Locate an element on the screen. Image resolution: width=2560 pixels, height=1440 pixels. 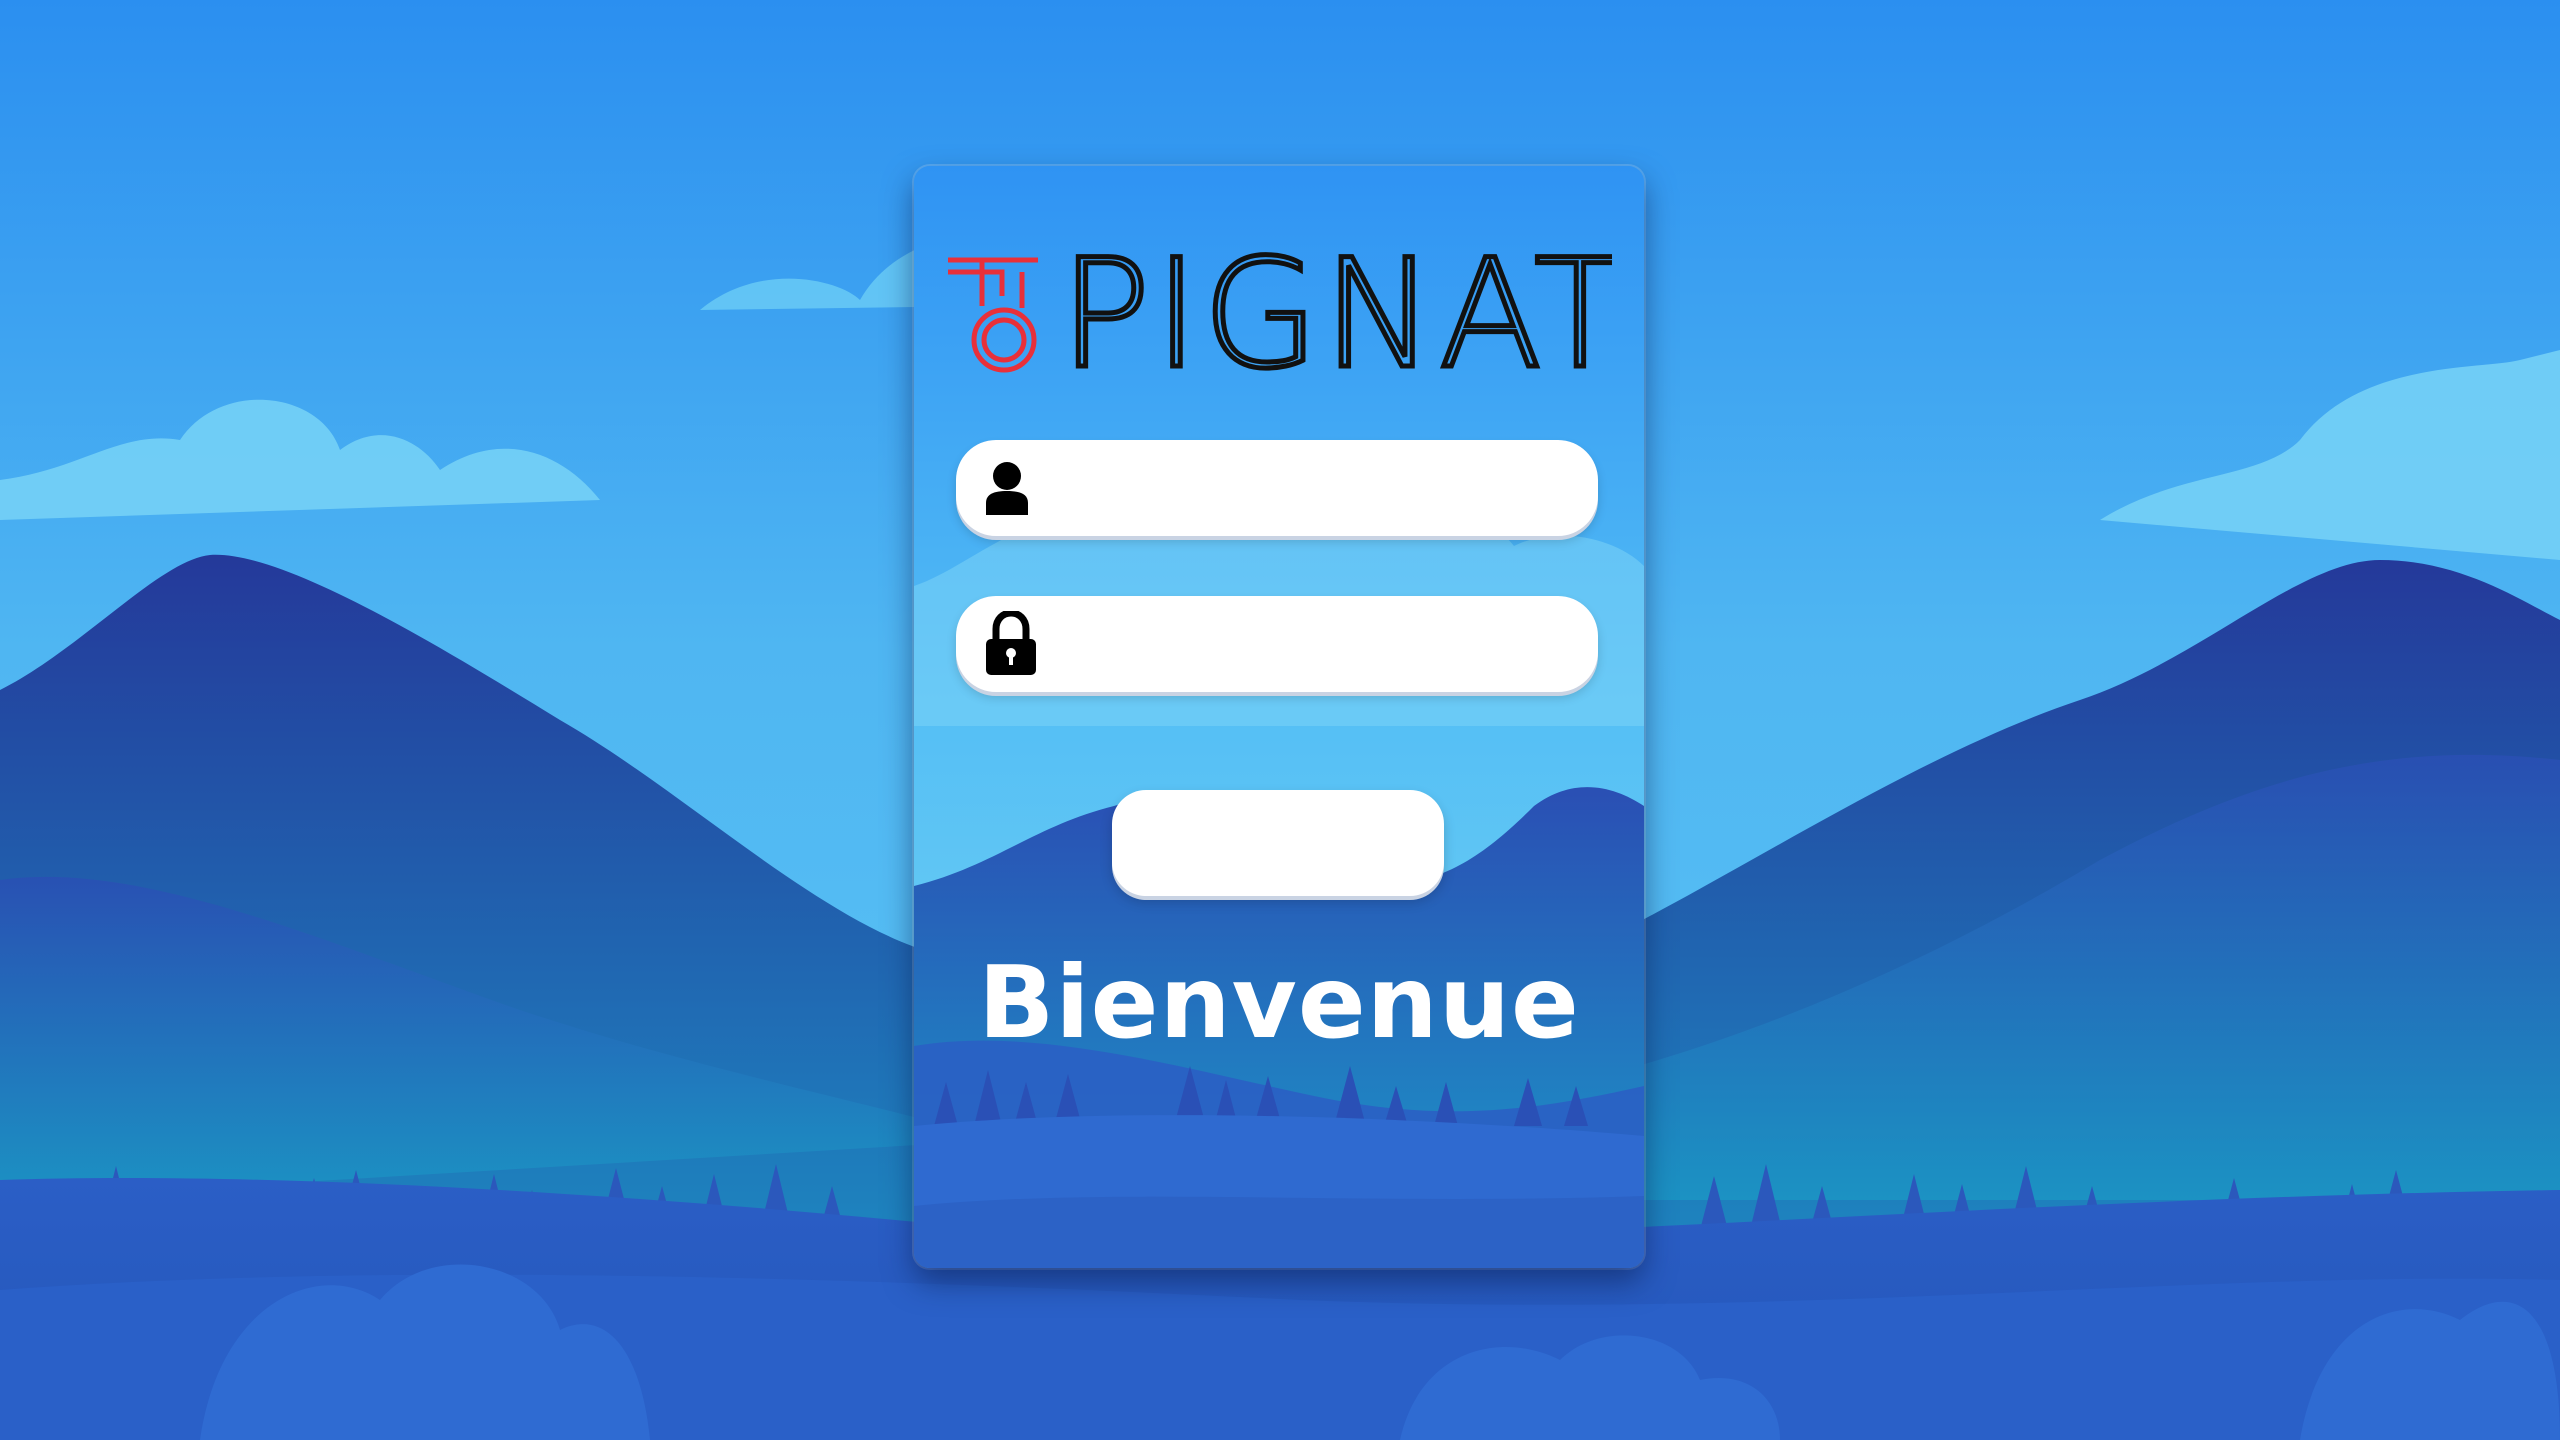
user-icon is located at coordinates (1007, 488).